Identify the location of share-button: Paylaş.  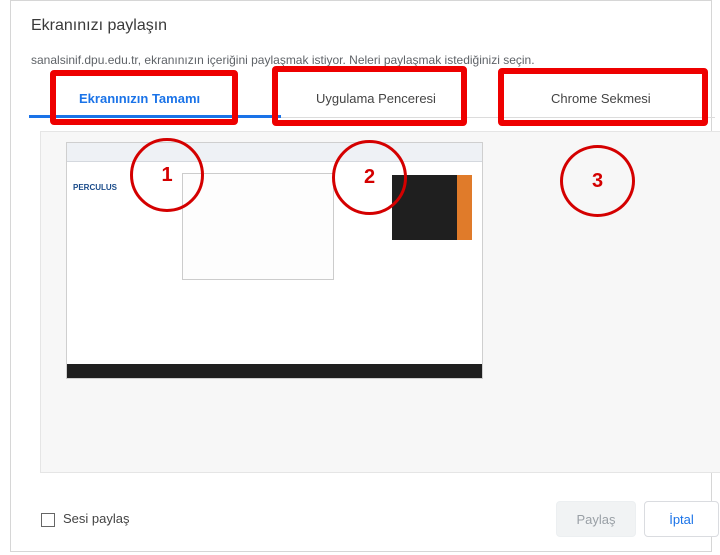
(596, 519).